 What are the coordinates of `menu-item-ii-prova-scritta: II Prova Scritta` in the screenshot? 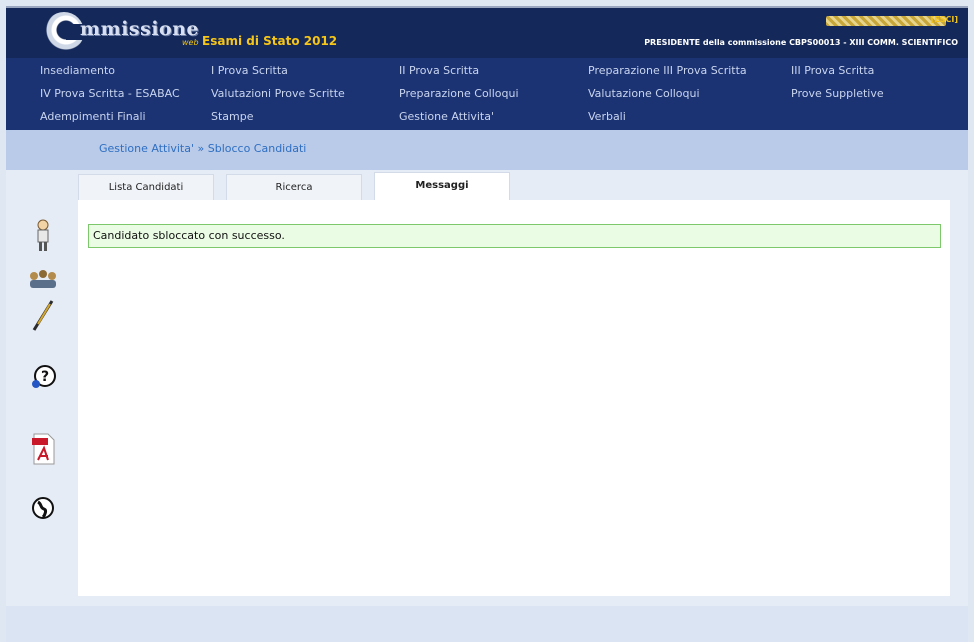 It's located at (439, 70).